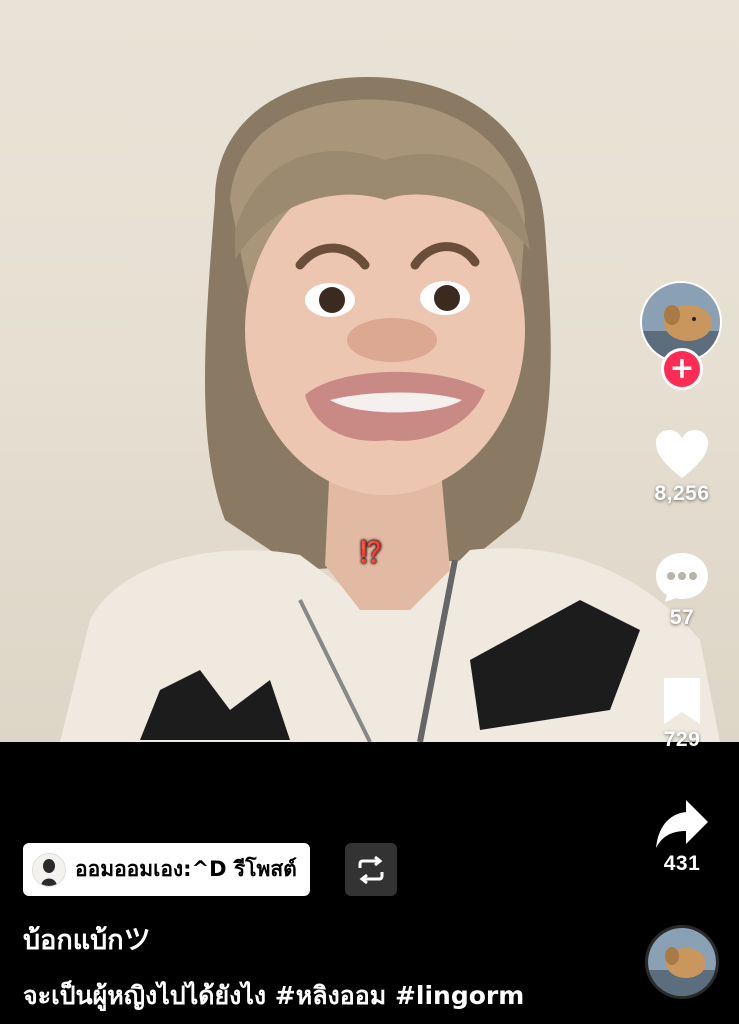  I want to click on music-disc, so click(682, 962).